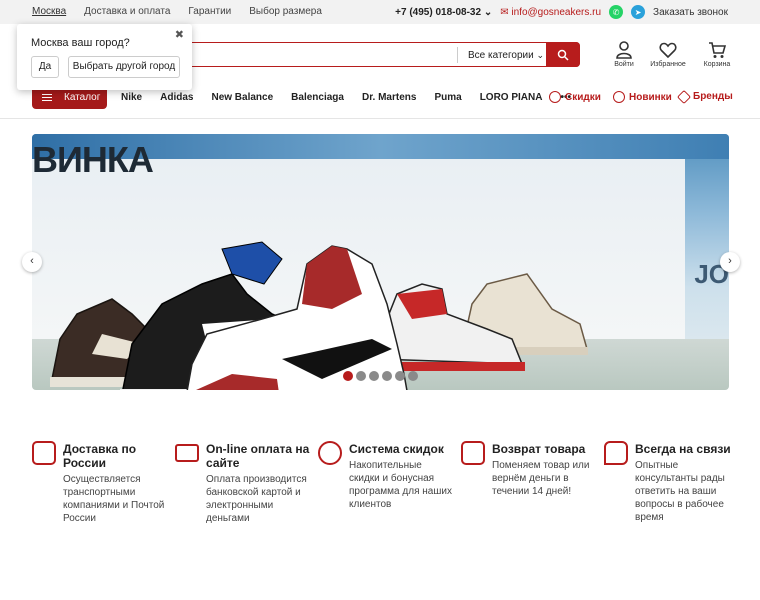 The image size is (760, 600). I want to click on category-select: Все категории ⌄, so click(500, 55).